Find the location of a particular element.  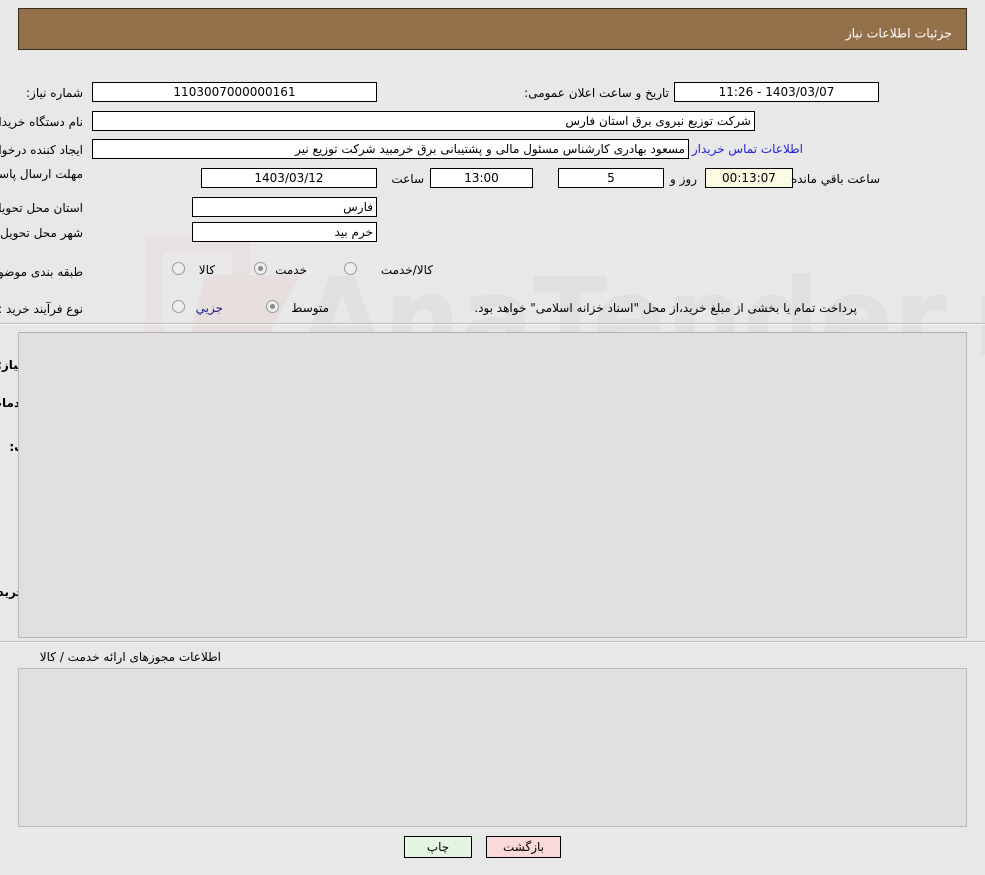

divider-middle is located at coordinates (492, 642).